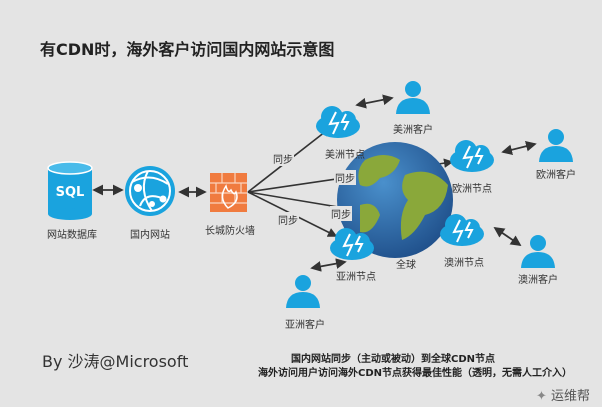  I want to click on arrow-us, so click(374, 101).